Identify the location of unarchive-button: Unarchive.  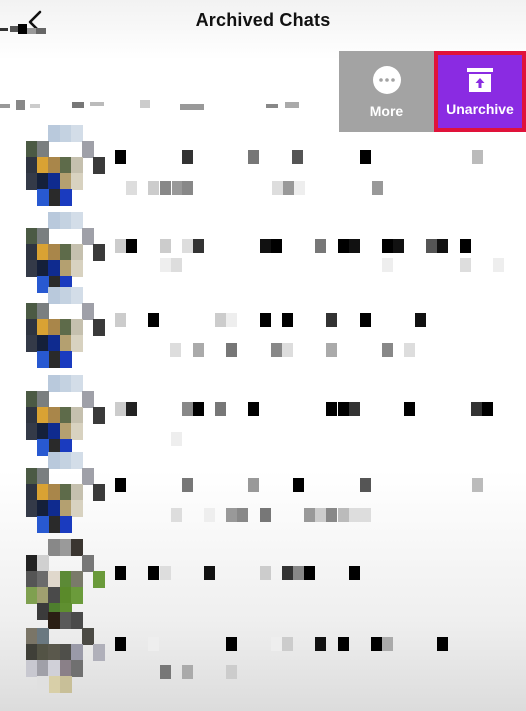
(480, 91).